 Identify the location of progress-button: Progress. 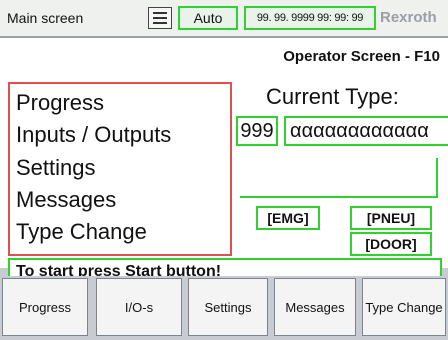
(45, 307).